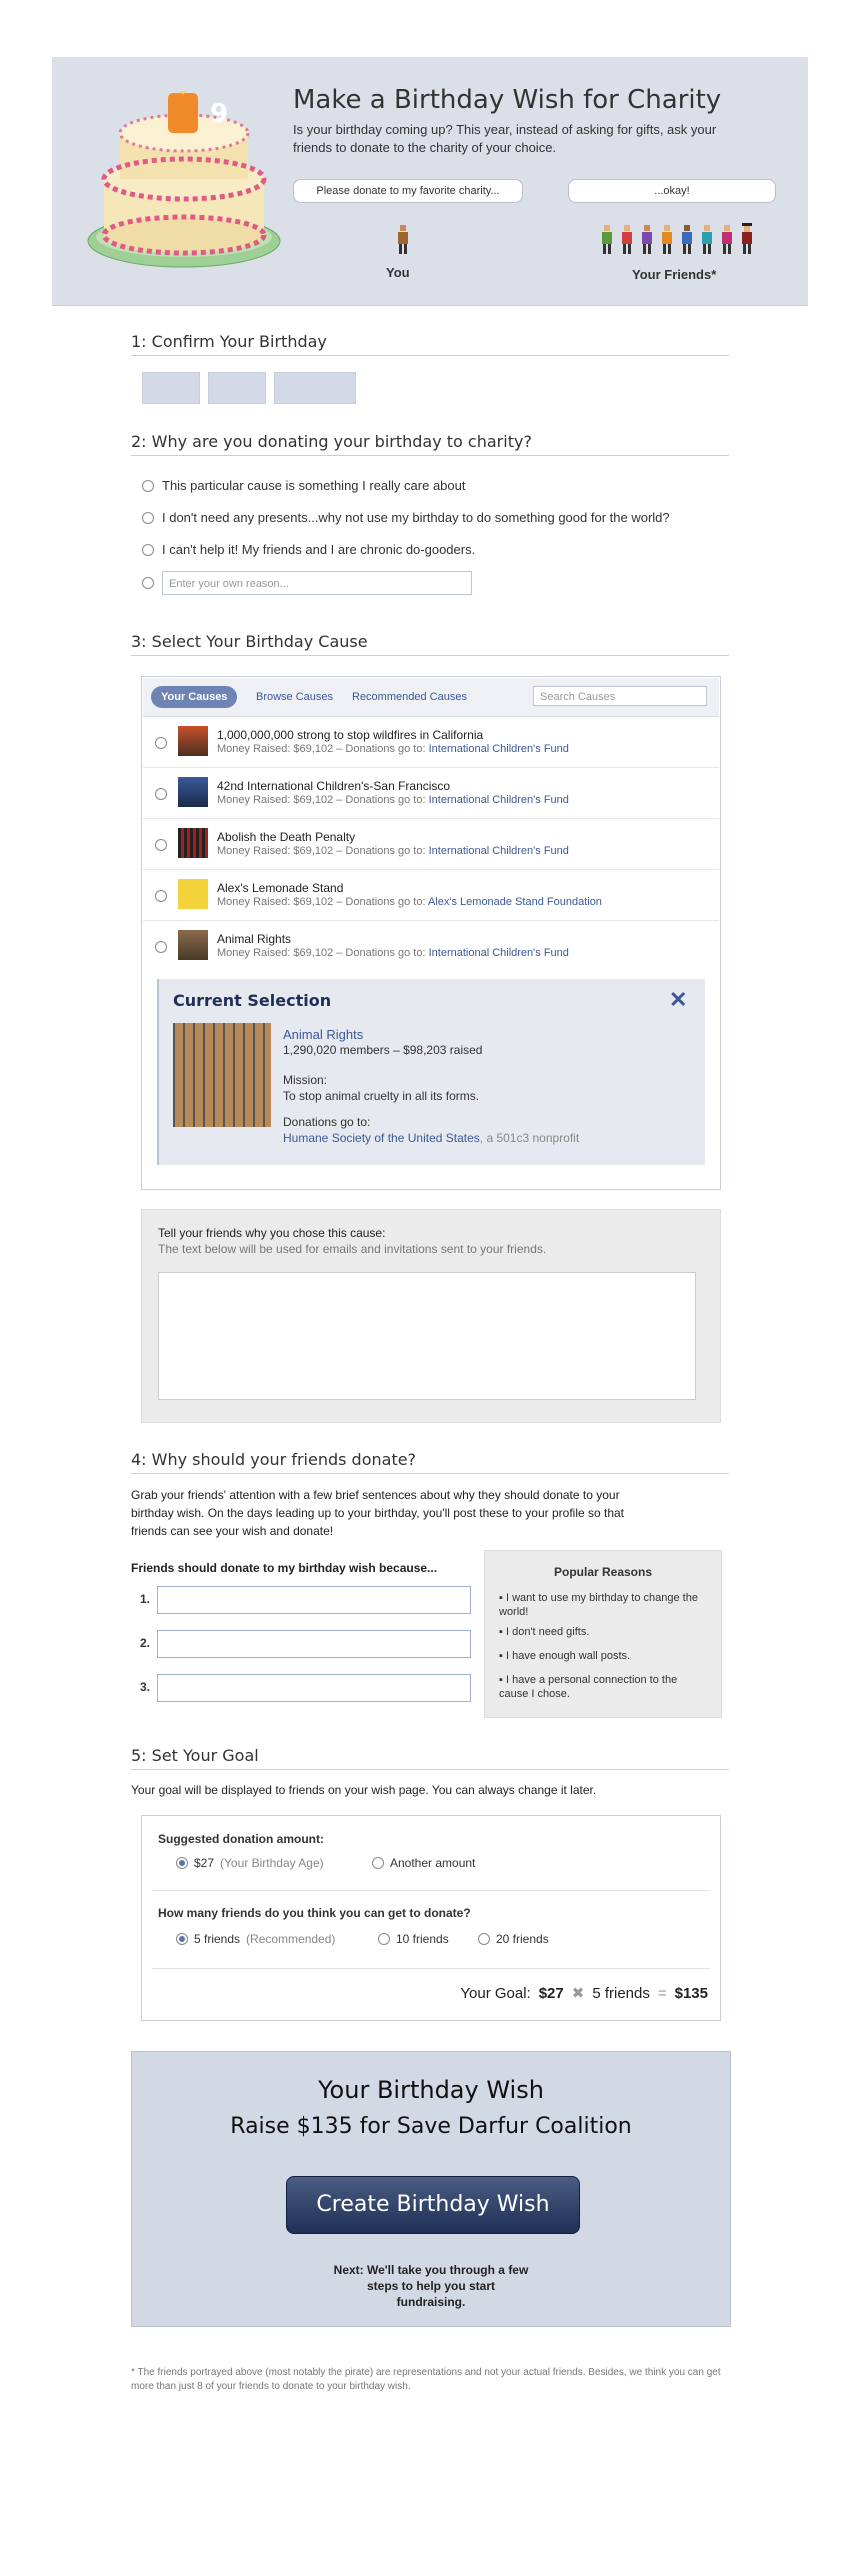 Image resolution: width=854 pixels, height=2558 pixels. What do you see at coordinates (171, 388) in the screenshot?
I see `birthday-month-select` at bounding box center [171, 388].